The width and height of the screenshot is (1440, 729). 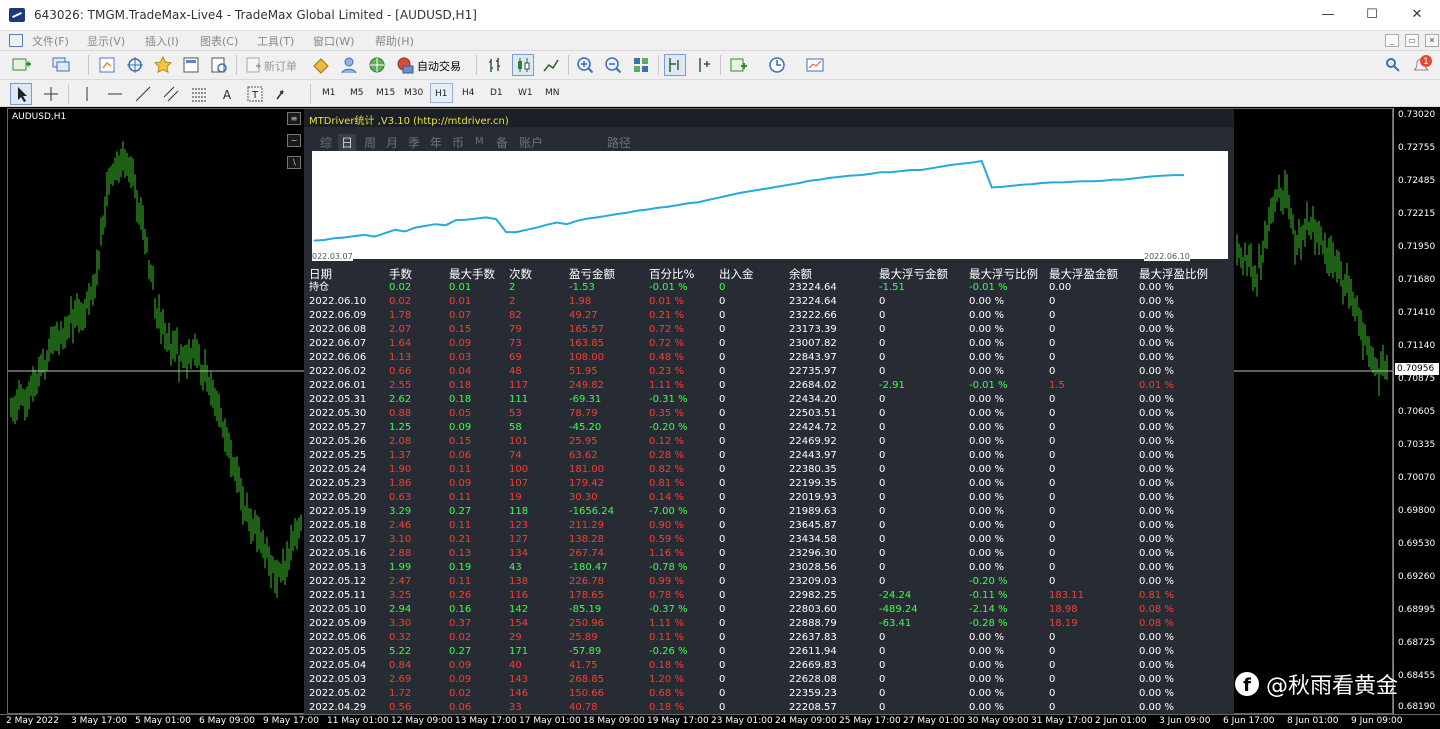 What do you see at coordinates (321, 65) in the screenshot?
I see `metaeditor-icon` at bounding box center [321, 65].